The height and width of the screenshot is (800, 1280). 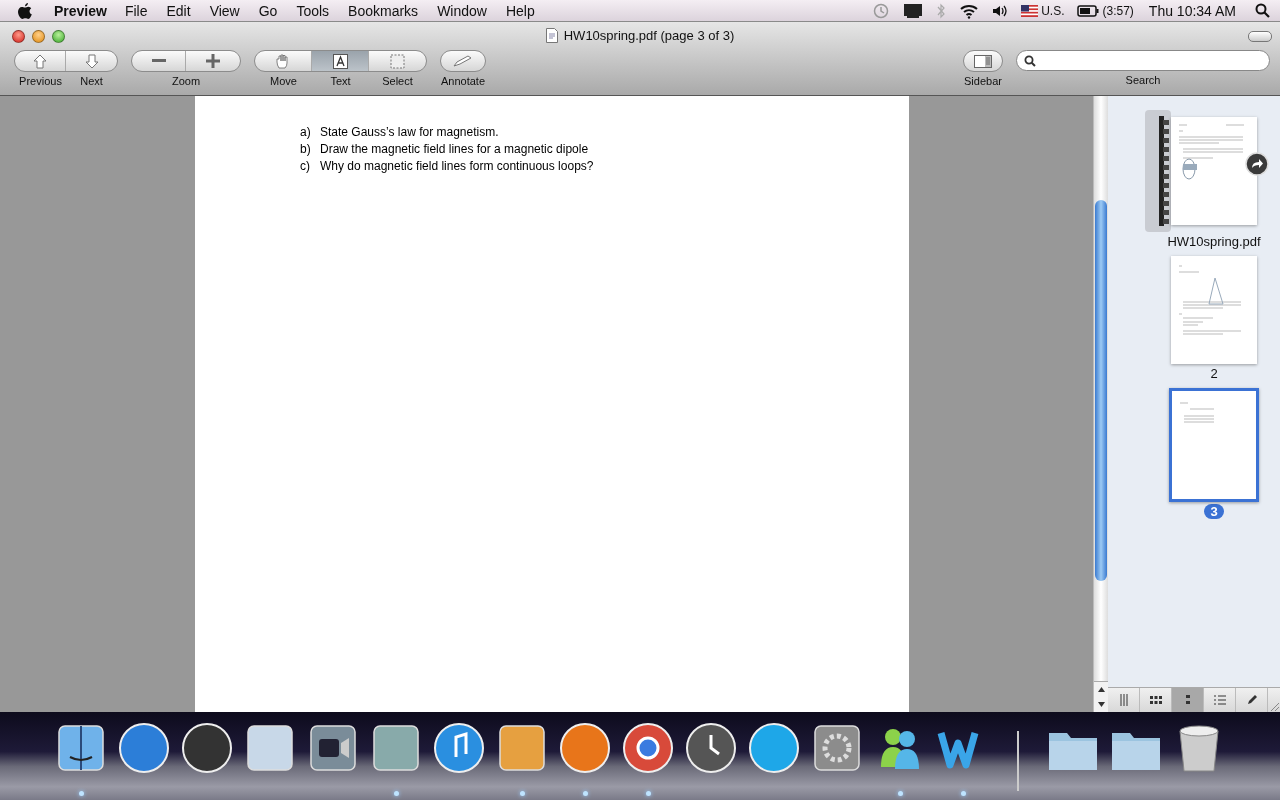 I want to click on menu-item: Window, so click(x=462, y=10).